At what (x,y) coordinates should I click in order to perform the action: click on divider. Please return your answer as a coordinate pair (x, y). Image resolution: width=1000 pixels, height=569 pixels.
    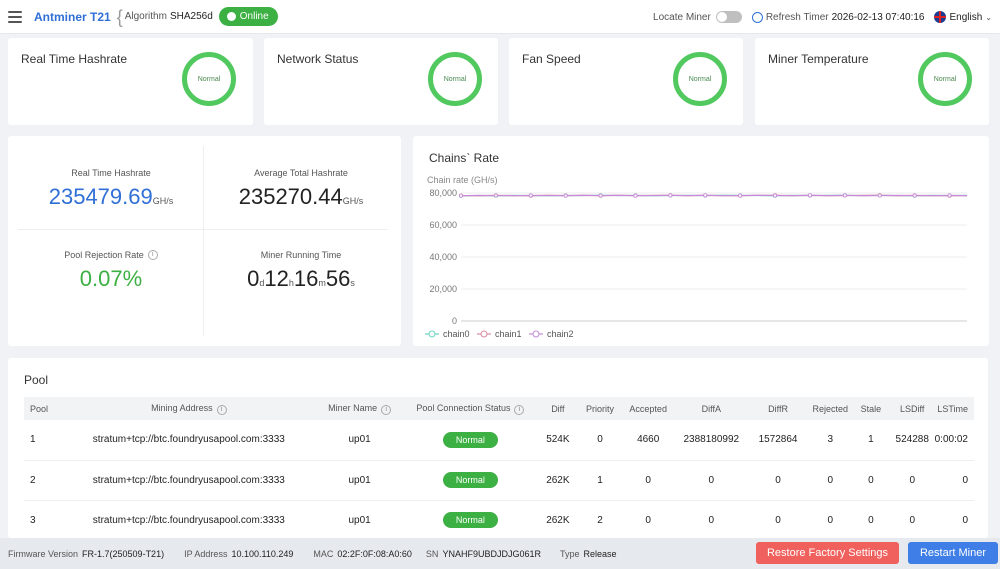
    Looking at the image, I should click on (203, 229).